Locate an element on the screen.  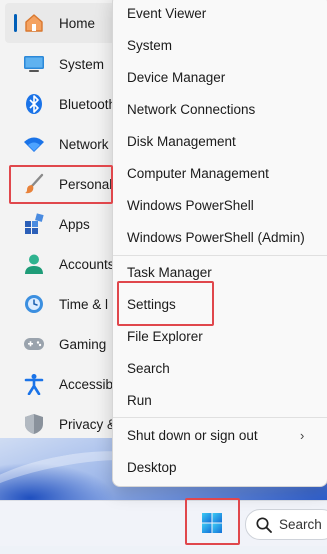
menu-item-label: File Explorer is located at coordinates (165, 336).